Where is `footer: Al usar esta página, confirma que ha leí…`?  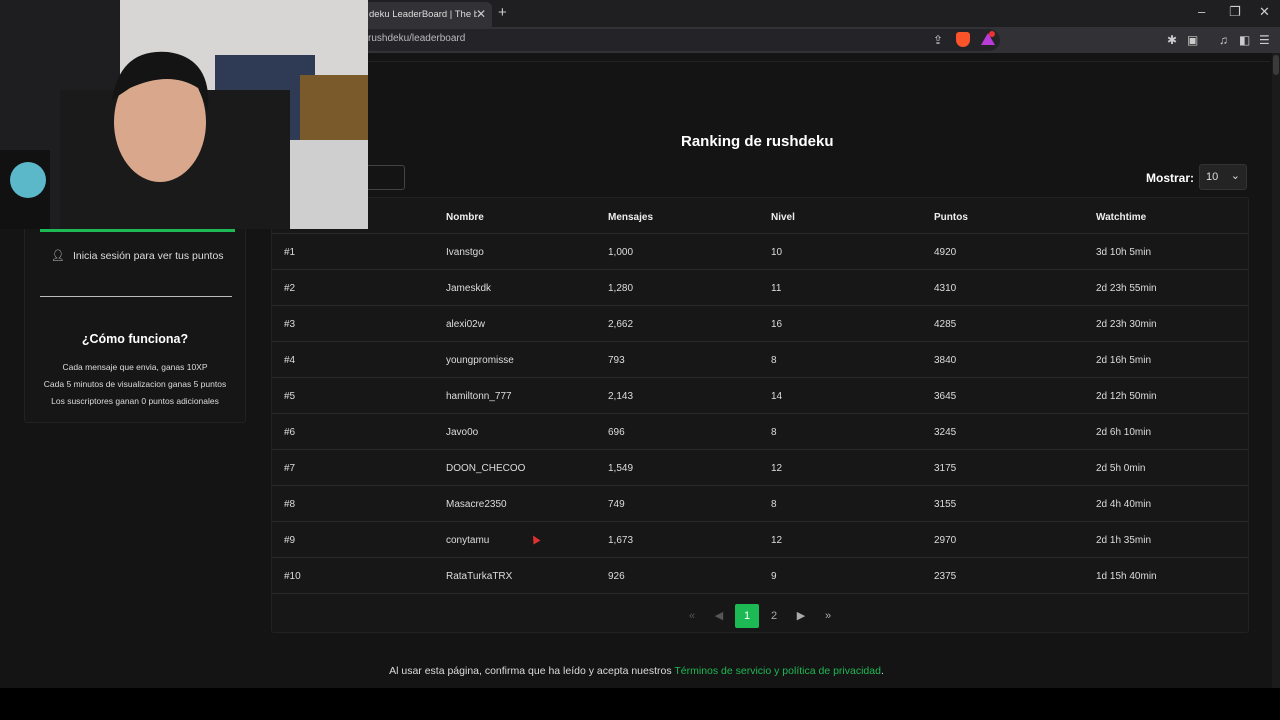
footer: Al usar esta página, confirma que ha leí… is located at coordinates (636, 671).